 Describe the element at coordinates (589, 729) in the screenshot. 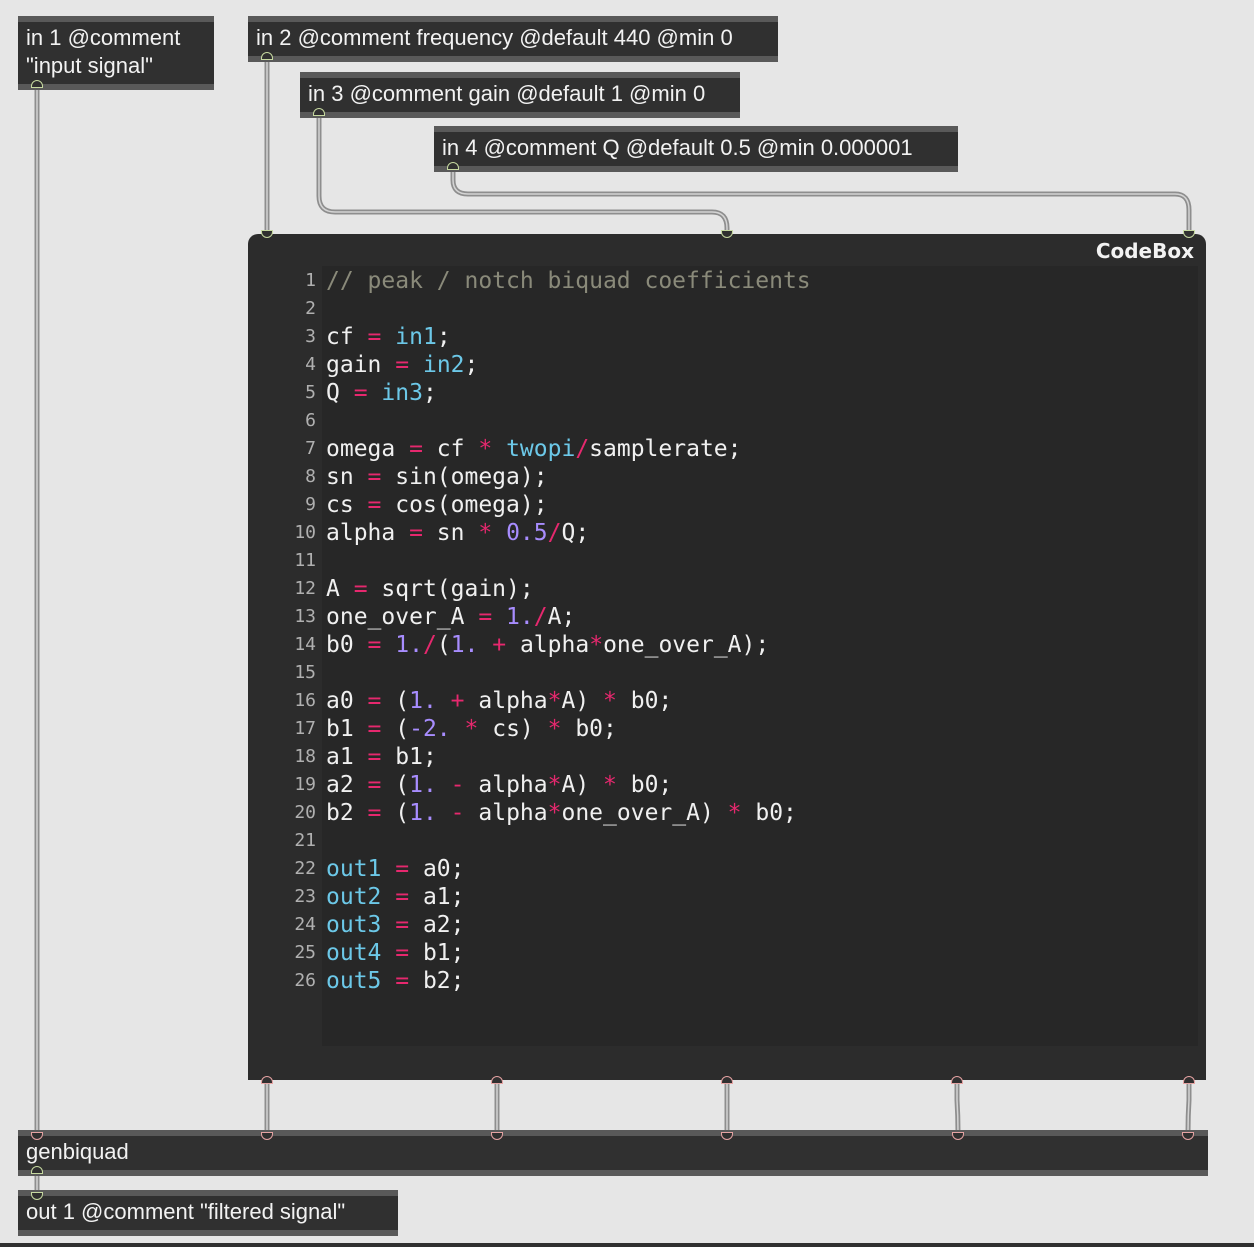

I see `code-token: b0;` at that location.